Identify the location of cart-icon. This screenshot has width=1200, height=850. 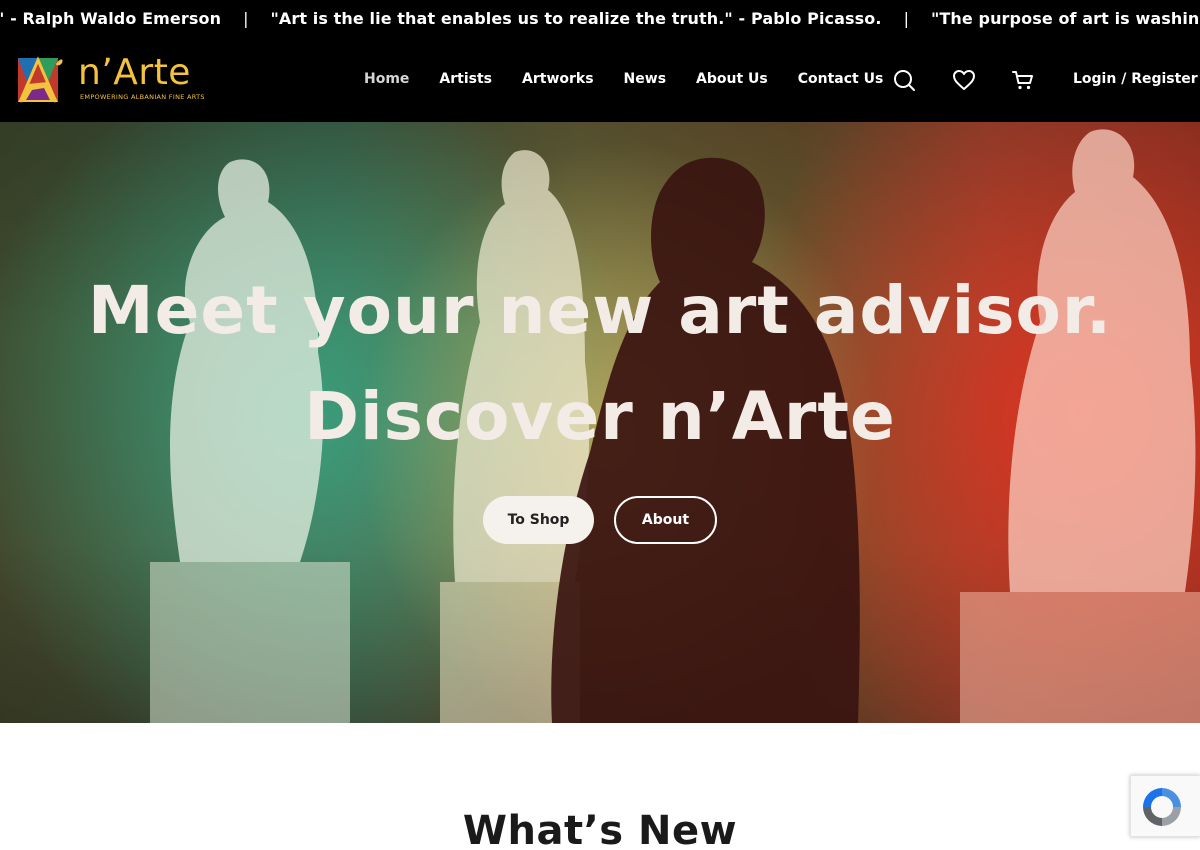
(1023, 80).